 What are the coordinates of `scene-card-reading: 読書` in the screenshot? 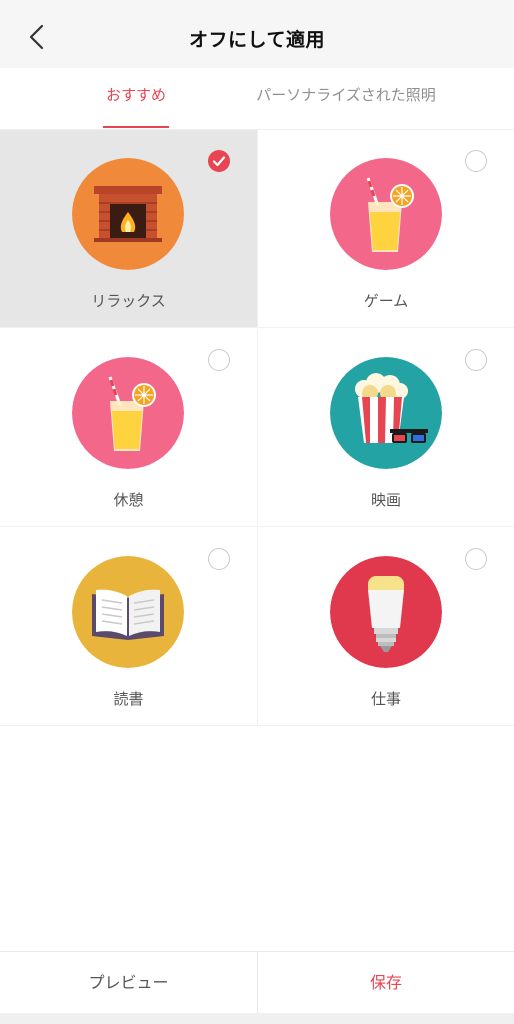 It's located at (128, 627).